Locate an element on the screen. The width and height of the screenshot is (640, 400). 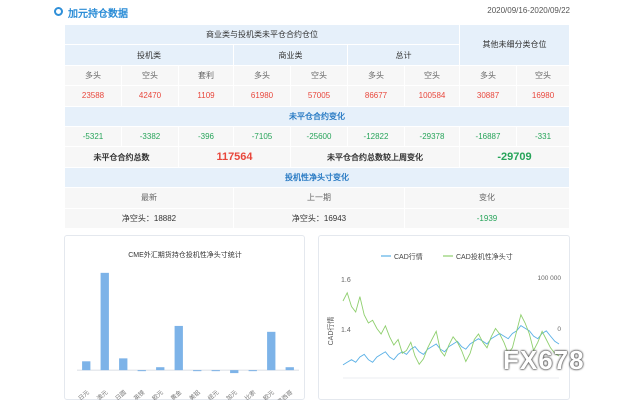
bar-tick-label: 日圆 is located at coordinates (121, 394).